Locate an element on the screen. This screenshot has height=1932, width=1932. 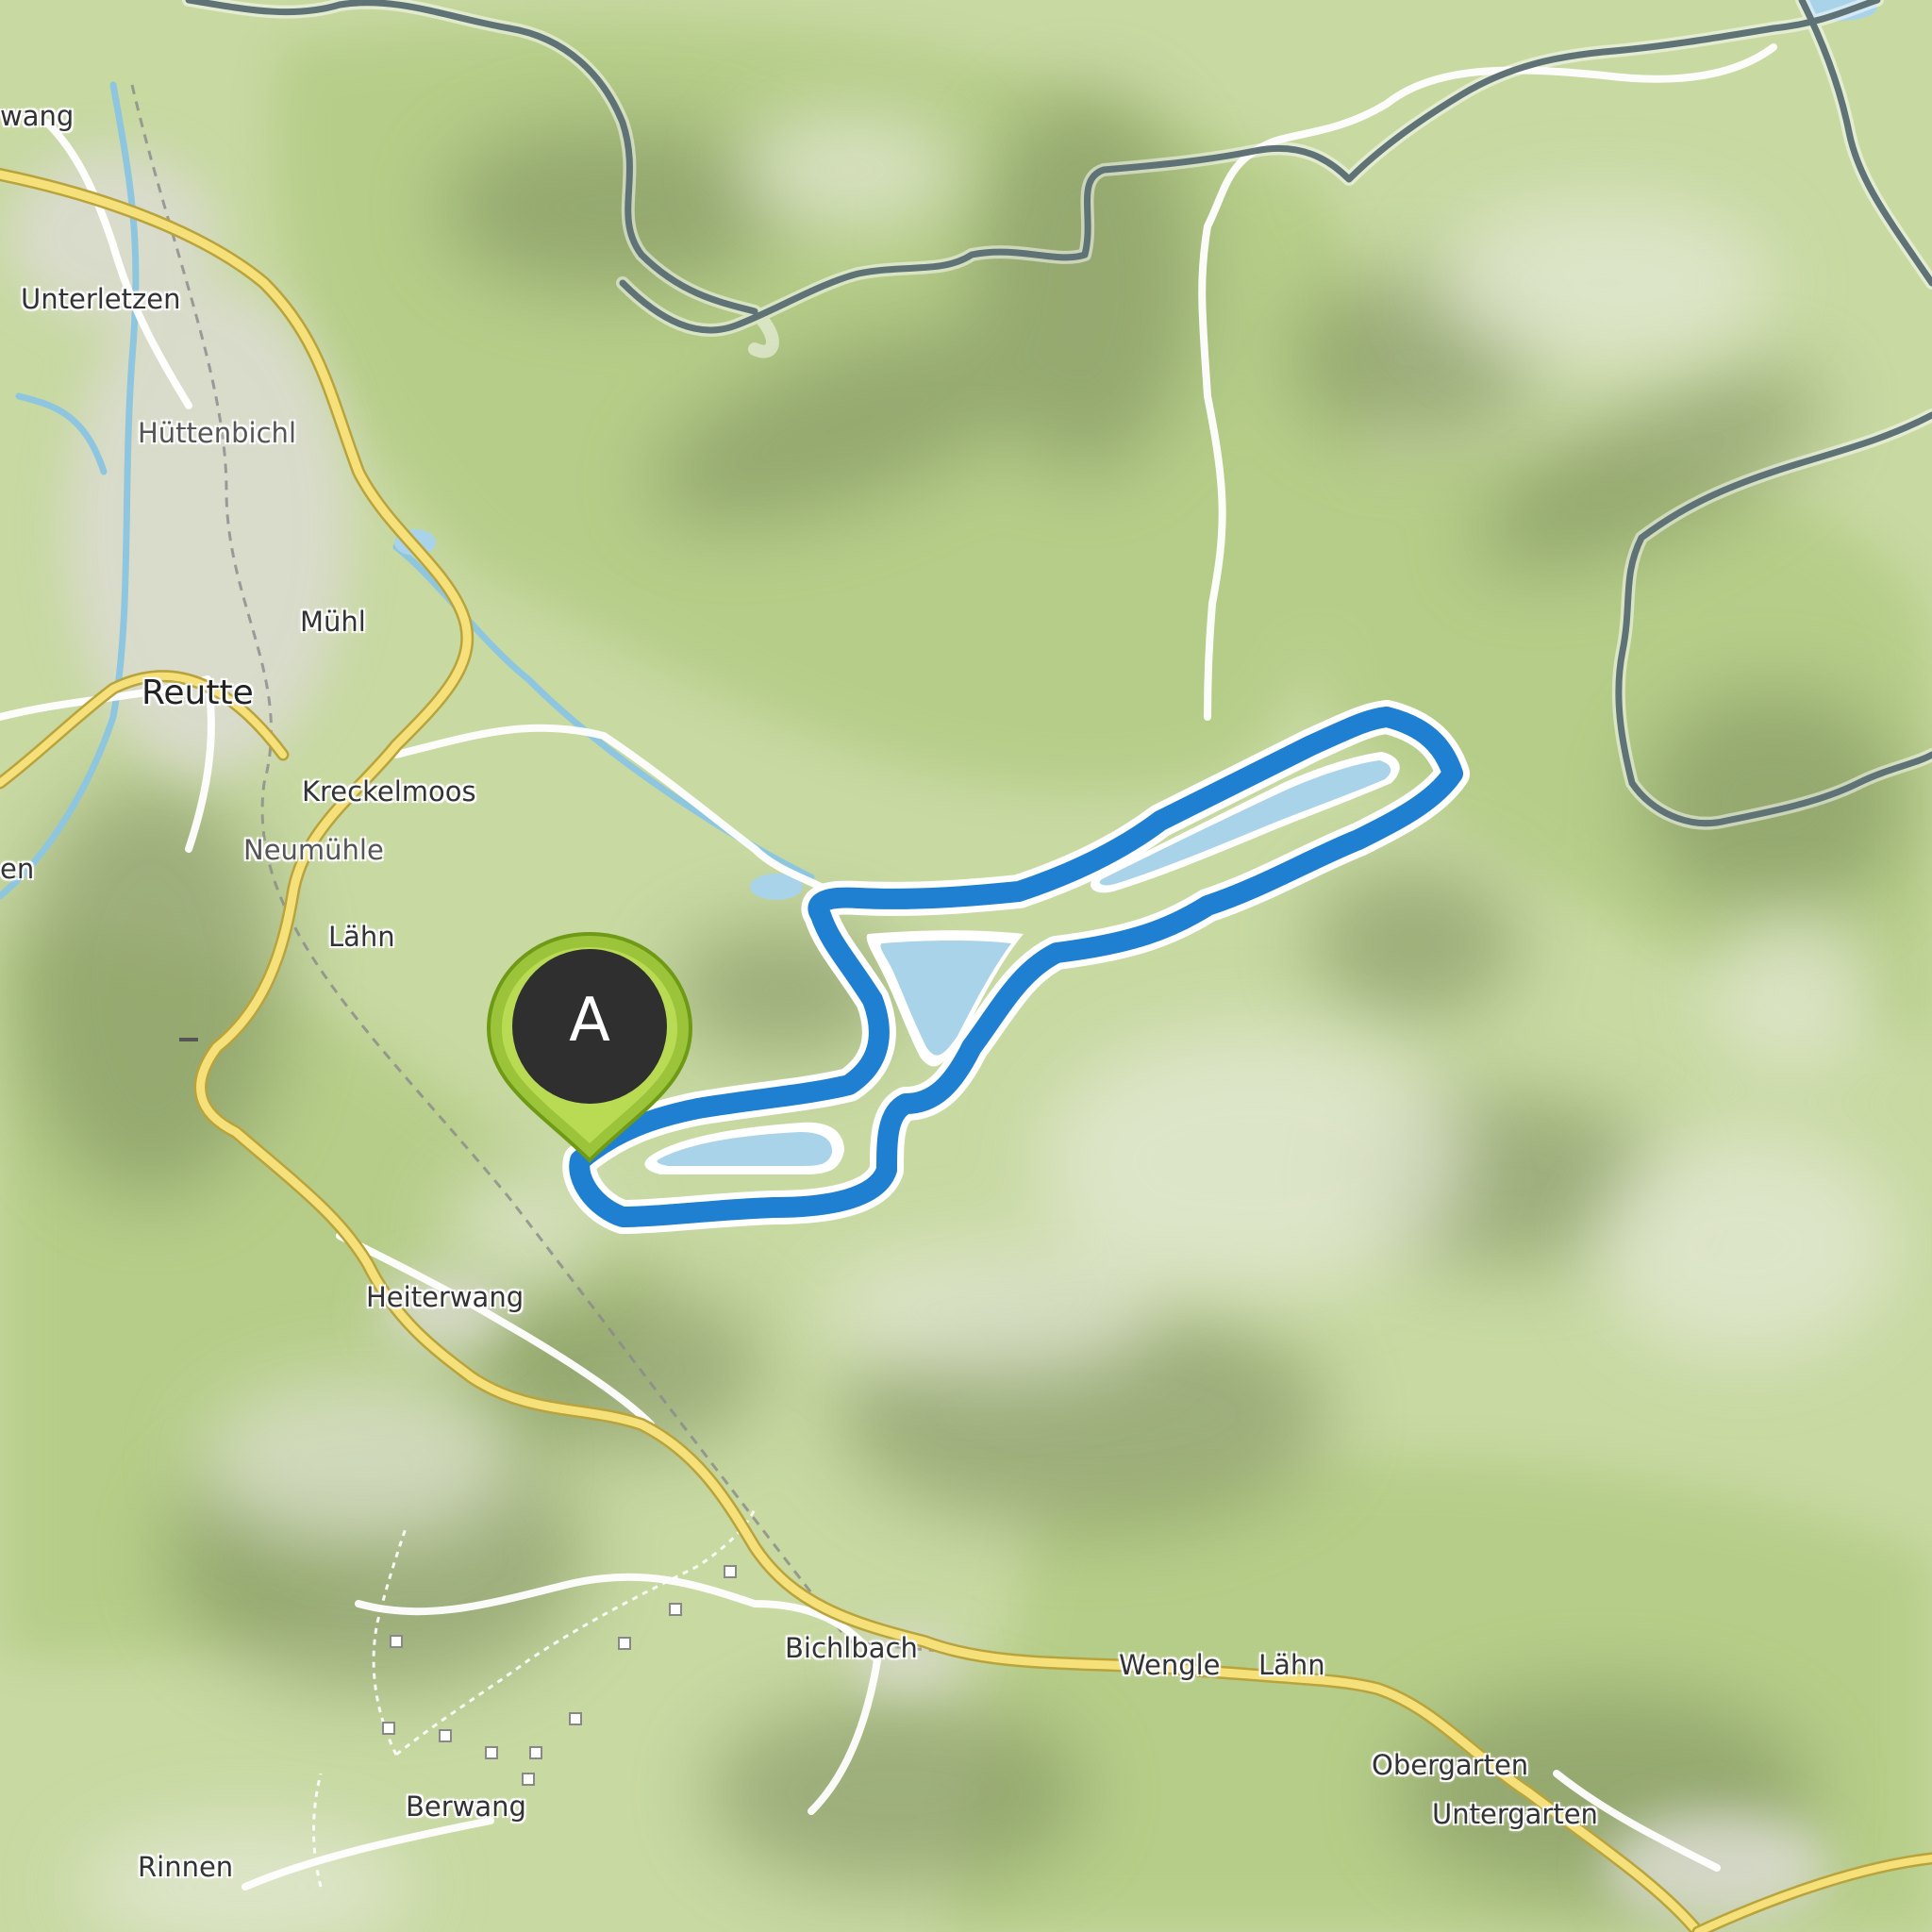
road-marker is located at coordinates (189, 1039).